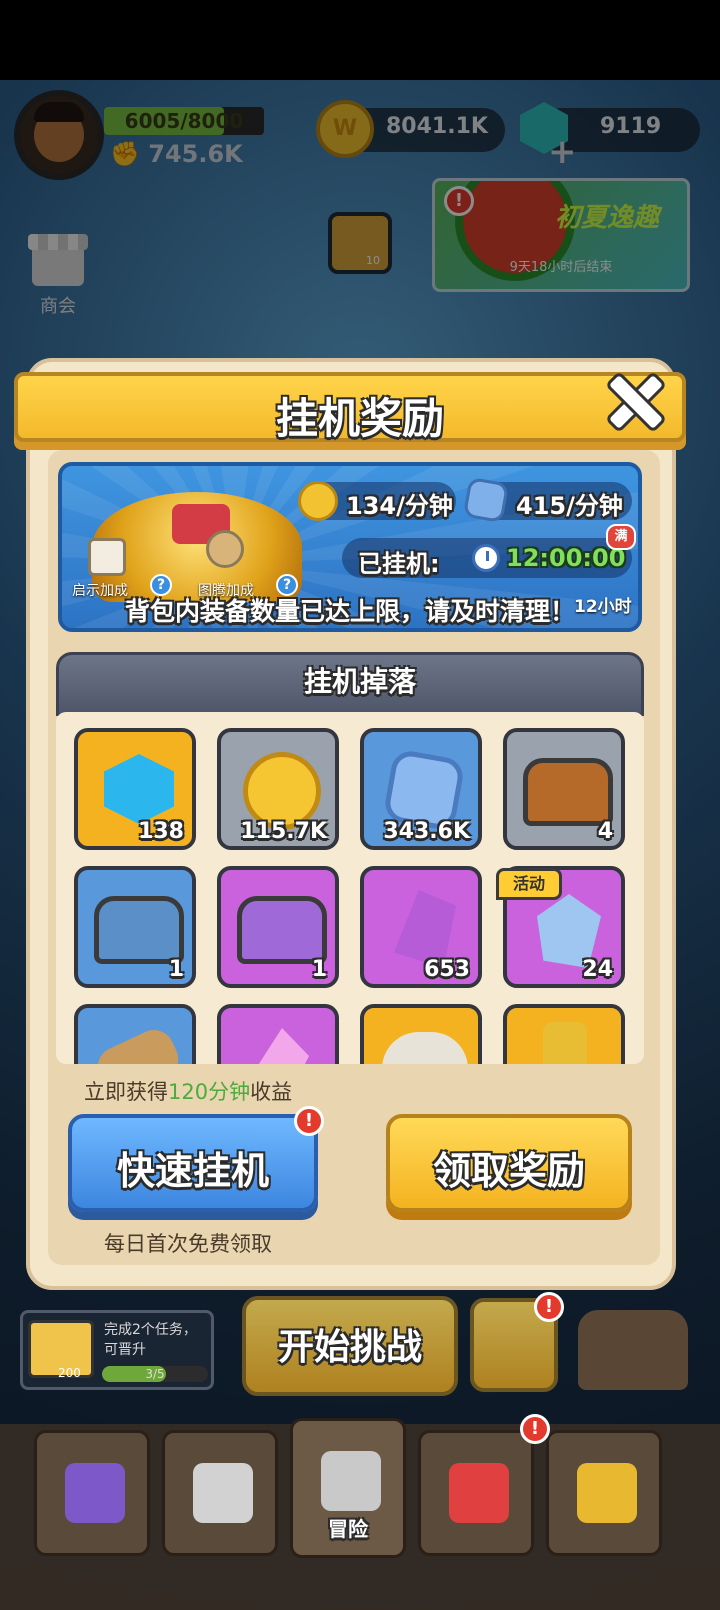 This screenshot has width=720, height=1610. Describe the element at coordinates (283, 831) in the screenshot. I see `drop-item-count: 115.7K` at that location.